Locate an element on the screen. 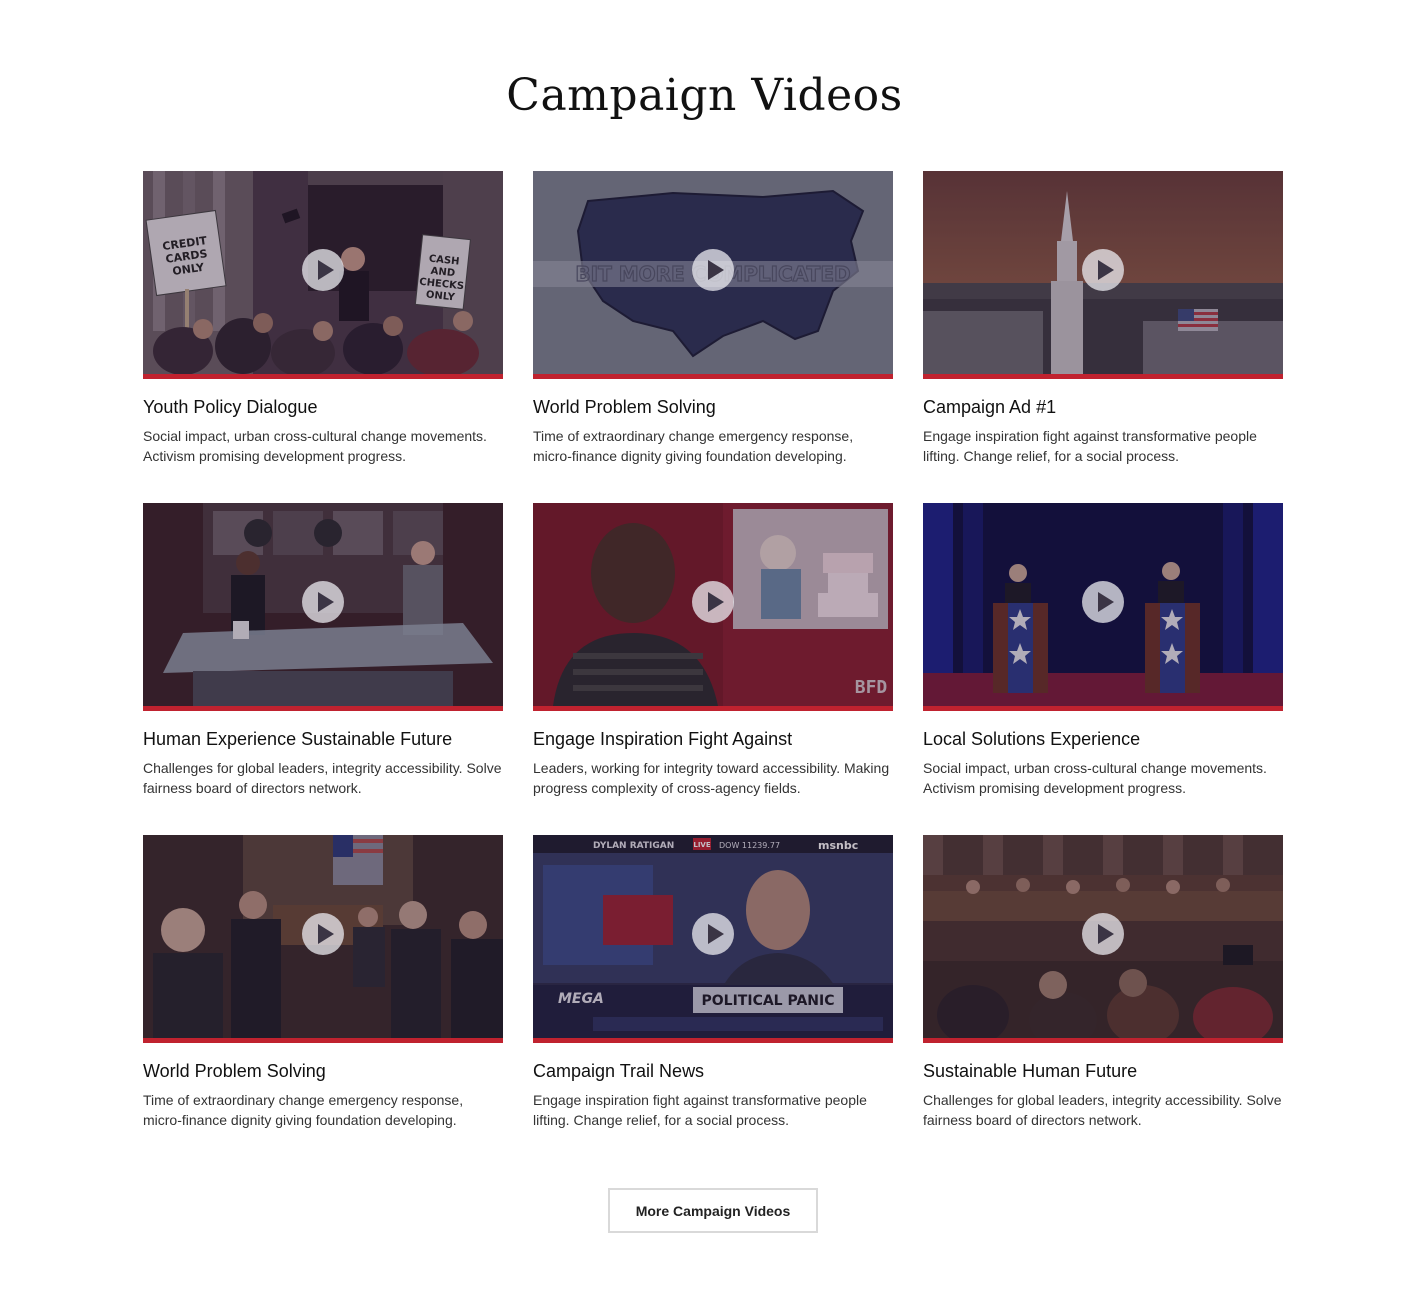  video-title: Engage Inspiration Fight Against is located at coordinates (713, 739).